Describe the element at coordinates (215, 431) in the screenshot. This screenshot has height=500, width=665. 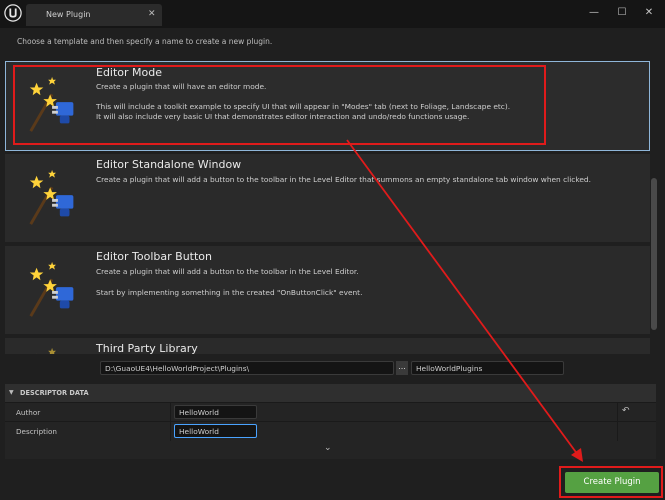
I see `description-field: HelloWorld` at that location.